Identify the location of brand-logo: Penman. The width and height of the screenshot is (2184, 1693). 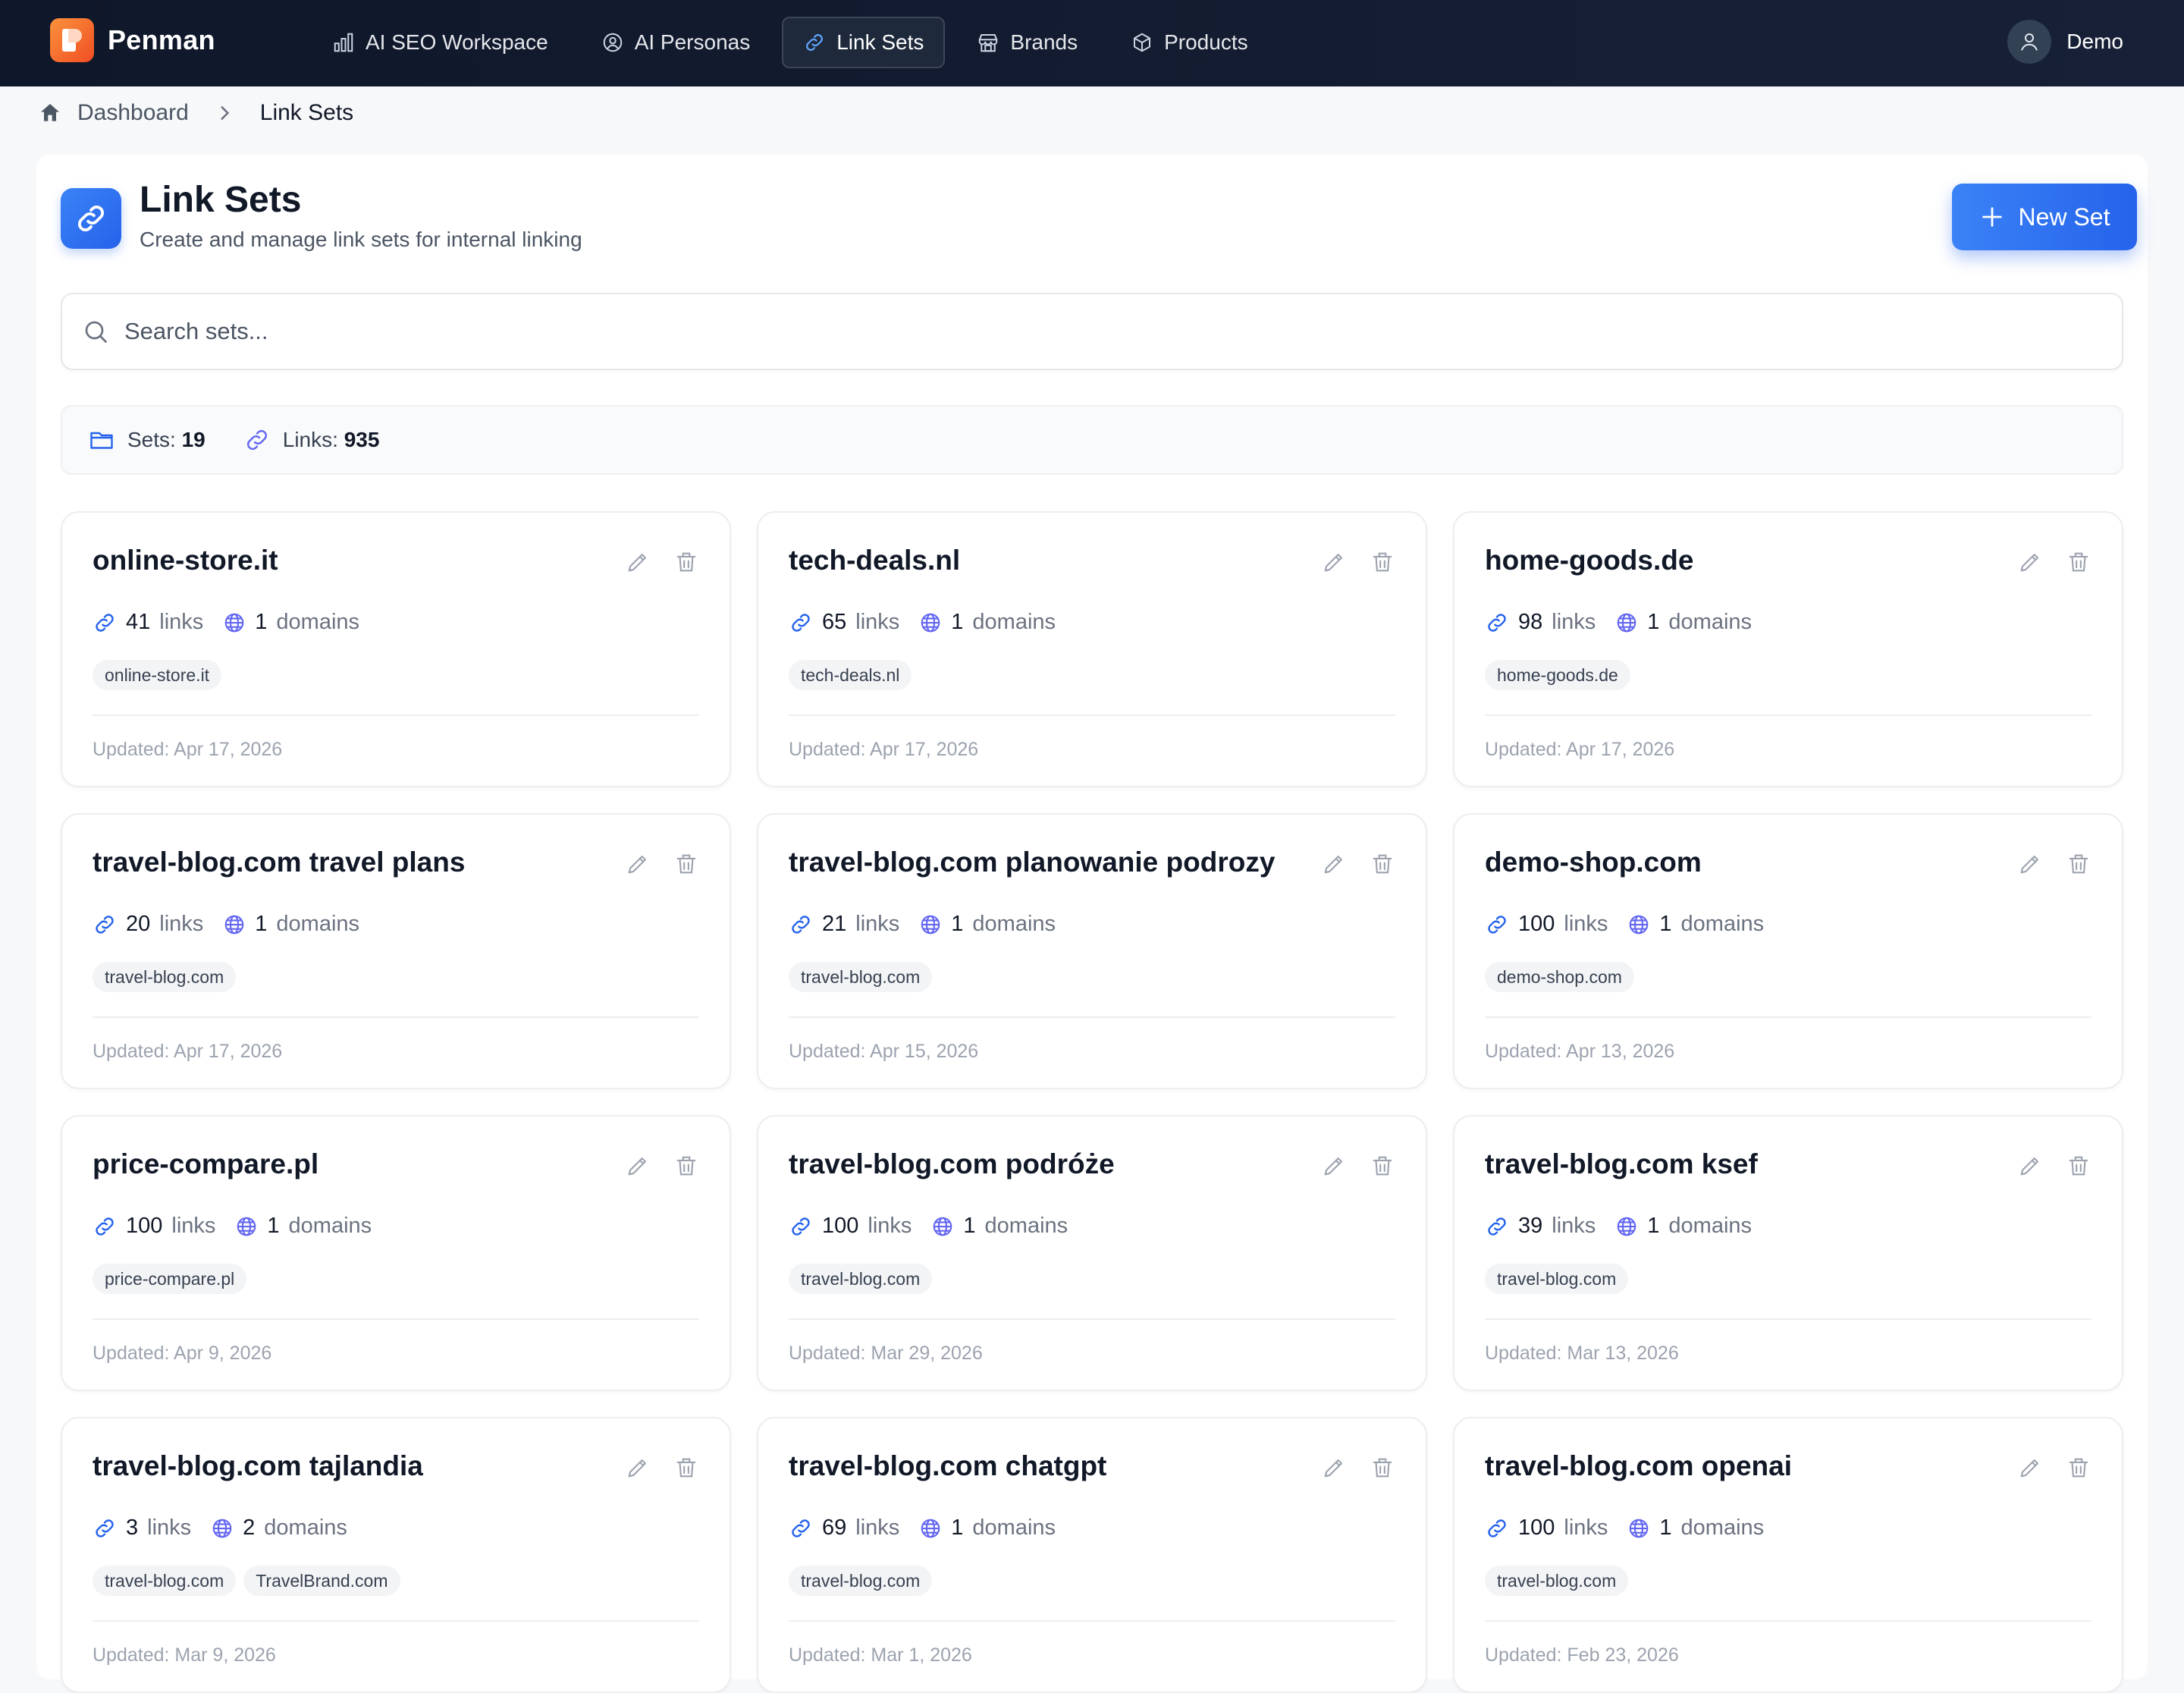
(132, 40).